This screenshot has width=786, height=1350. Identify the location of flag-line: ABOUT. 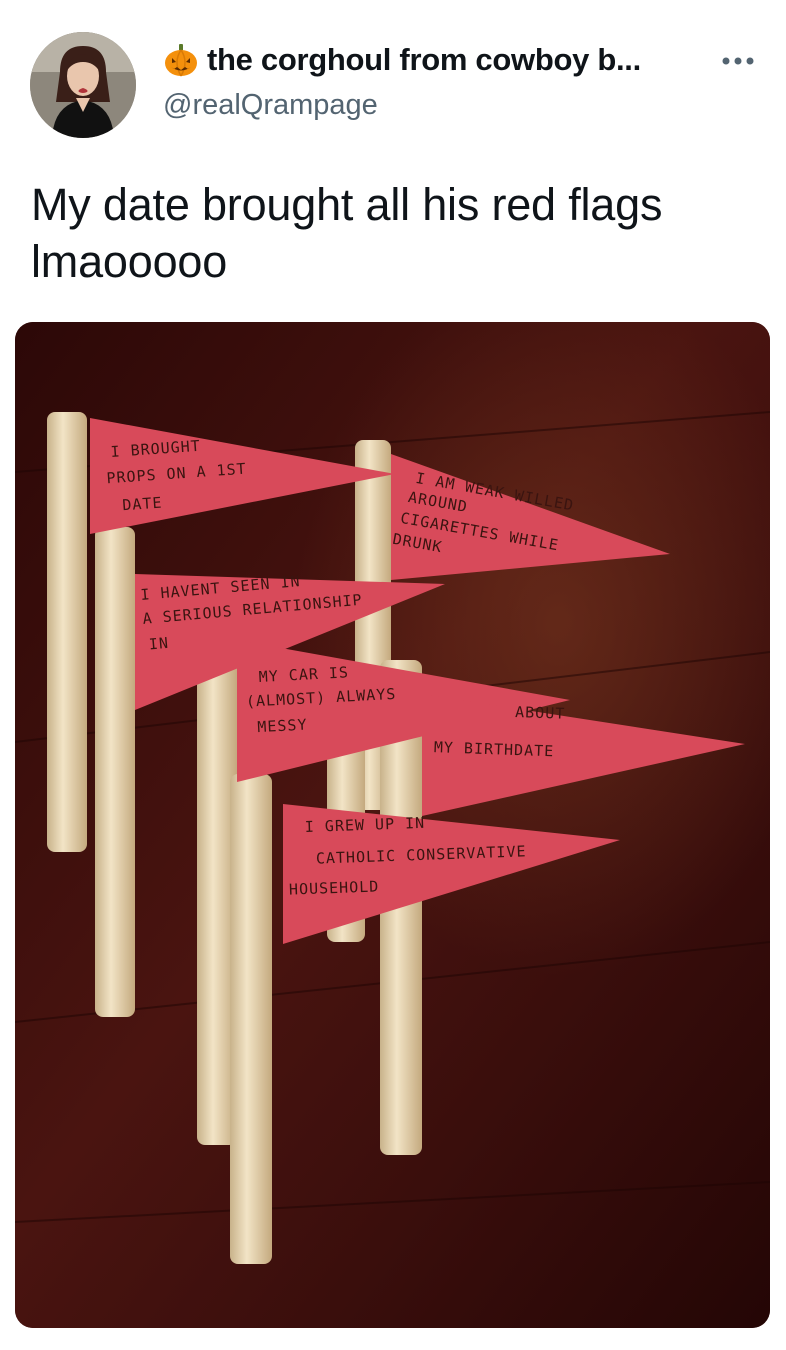
(540, 713).